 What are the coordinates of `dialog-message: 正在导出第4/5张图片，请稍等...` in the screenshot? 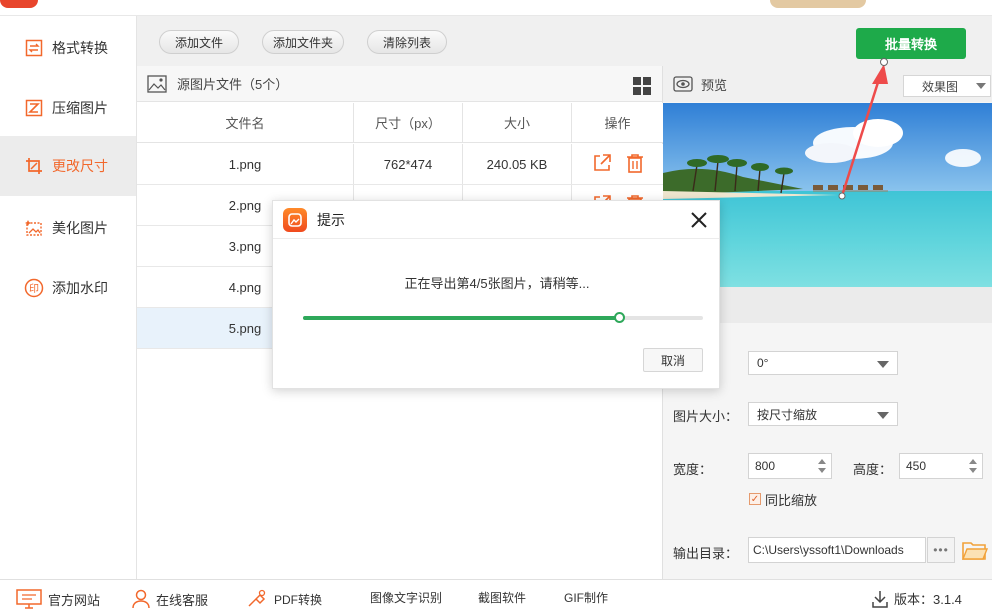 It's located at (497, 283).